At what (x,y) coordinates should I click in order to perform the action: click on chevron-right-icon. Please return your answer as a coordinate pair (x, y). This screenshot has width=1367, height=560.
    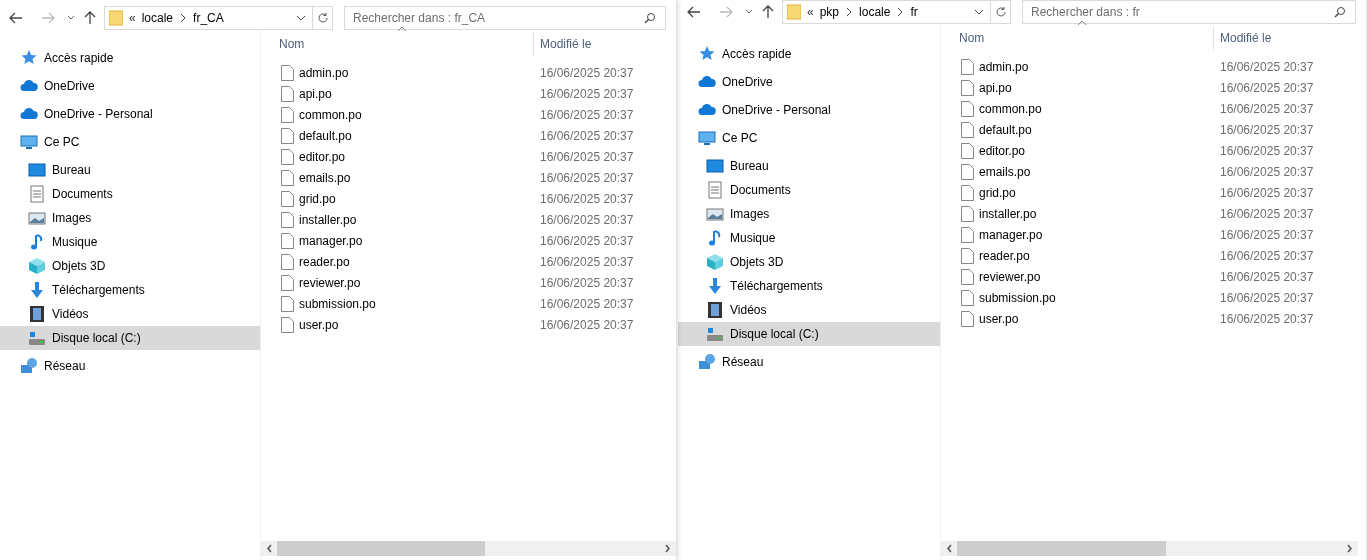
    Looking at the image, I should click on (900, 12).